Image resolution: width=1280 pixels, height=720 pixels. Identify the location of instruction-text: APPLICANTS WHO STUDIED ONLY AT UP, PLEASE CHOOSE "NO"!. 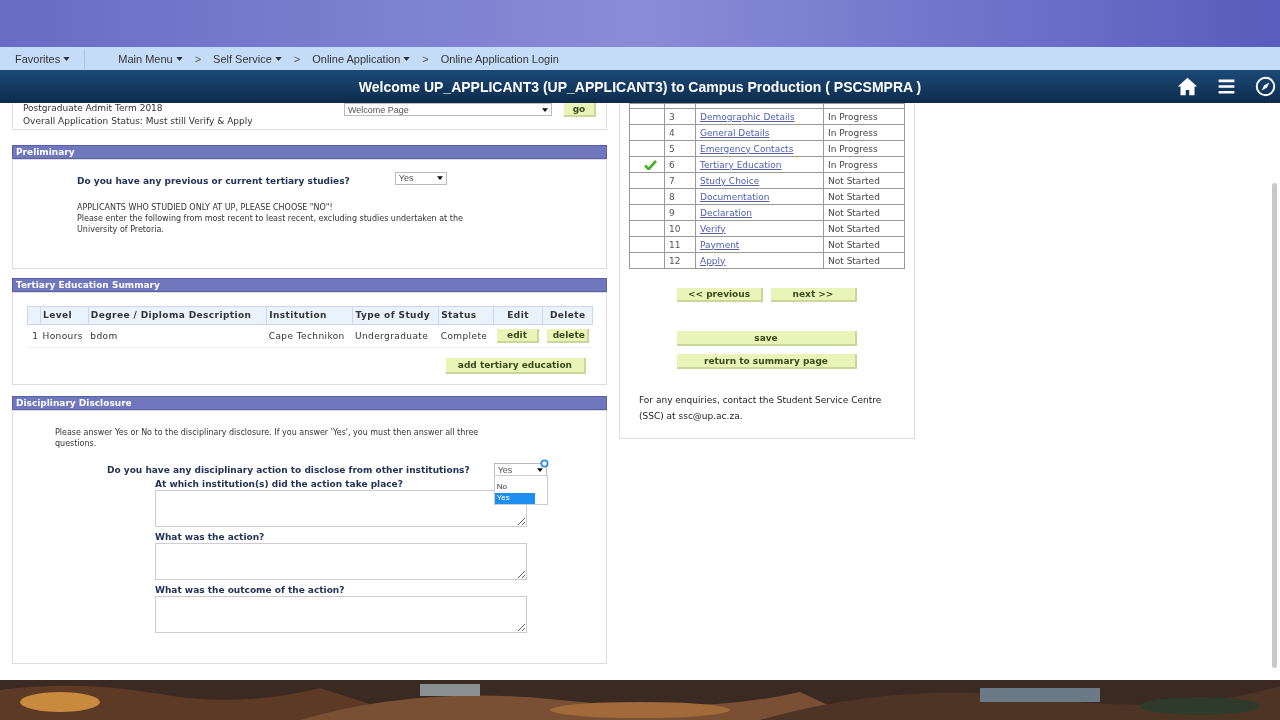
(205, 207).